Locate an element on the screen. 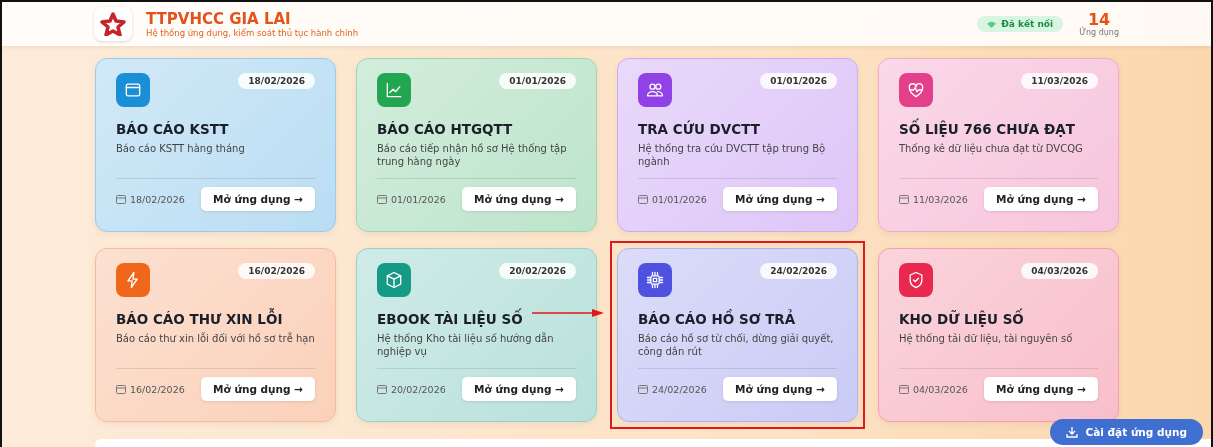 The height and width of the screenshot is (447, 1213). card-description: Báo cáo thư xin lỗi đối với hồ sơ trễ hạn is located at coordinates (215, 339).